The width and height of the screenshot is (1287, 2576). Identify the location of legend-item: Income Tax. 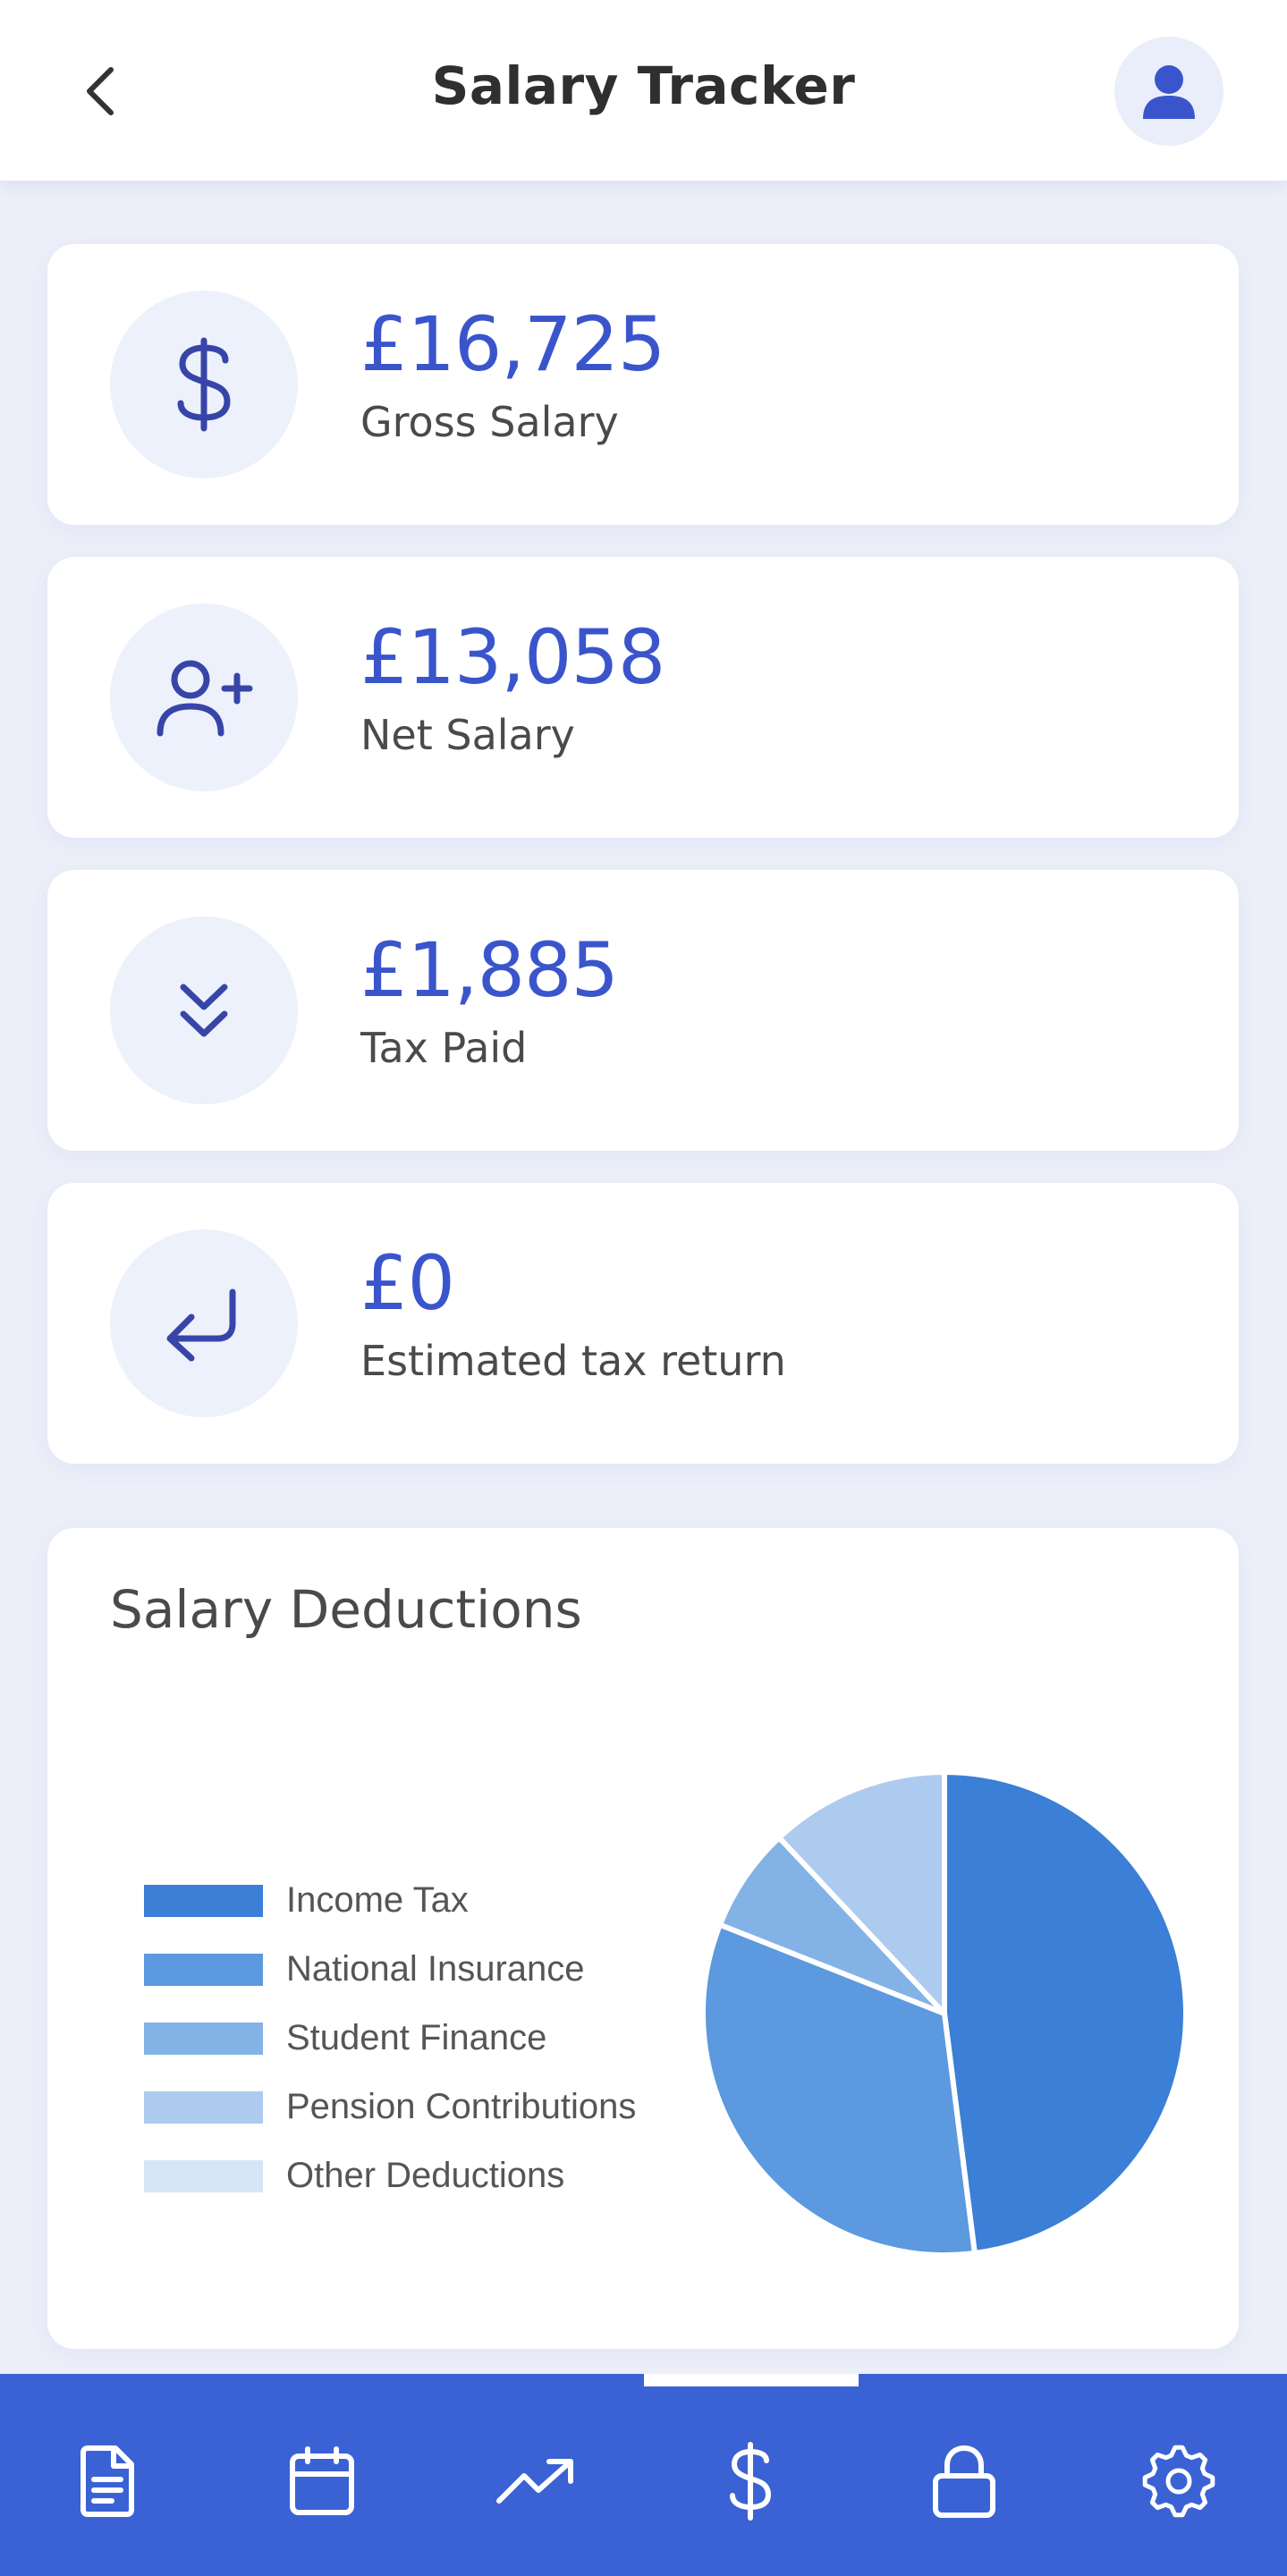
(390, 1900).